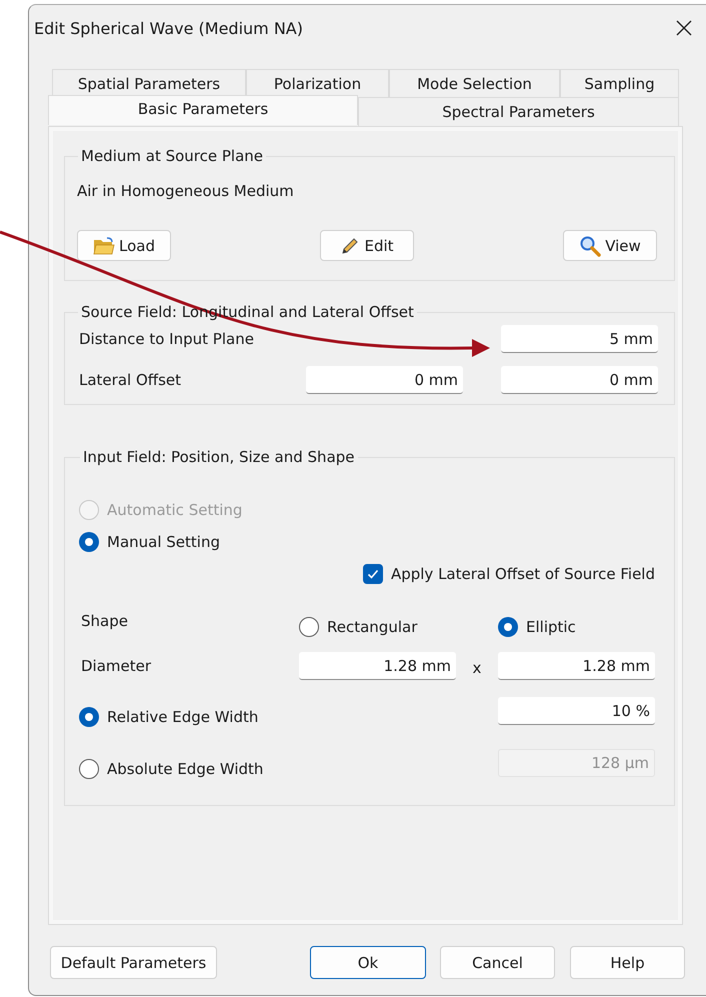 This screenshot has width=706, height=997. What do you see at coordinates (168, 28) in the screenshot?
I see `window-title: Edit Spherical Wave (Medium NA)` at bounding box center [168, 28].